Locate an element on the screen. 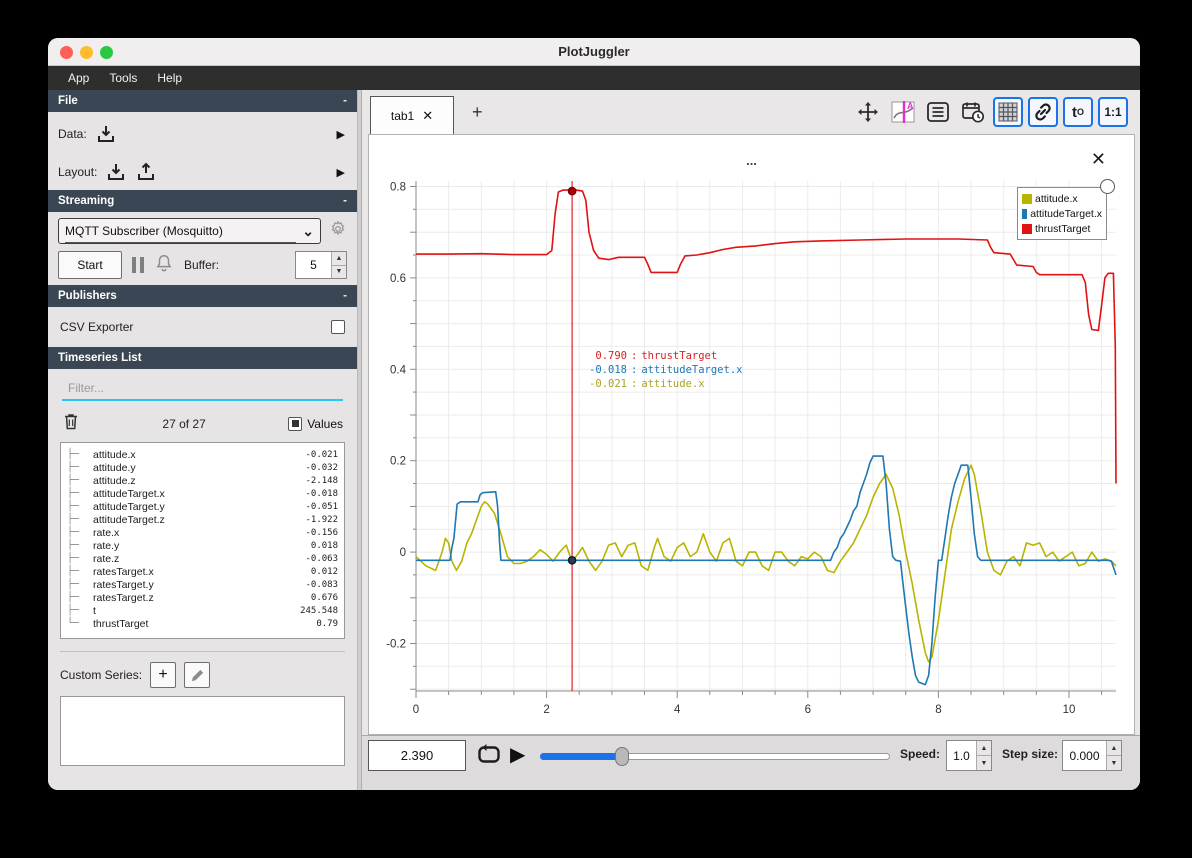 This screenshot has width=1192, height=858. timeseries-name: ratesTarget.z is located at coordinates (123, 597).